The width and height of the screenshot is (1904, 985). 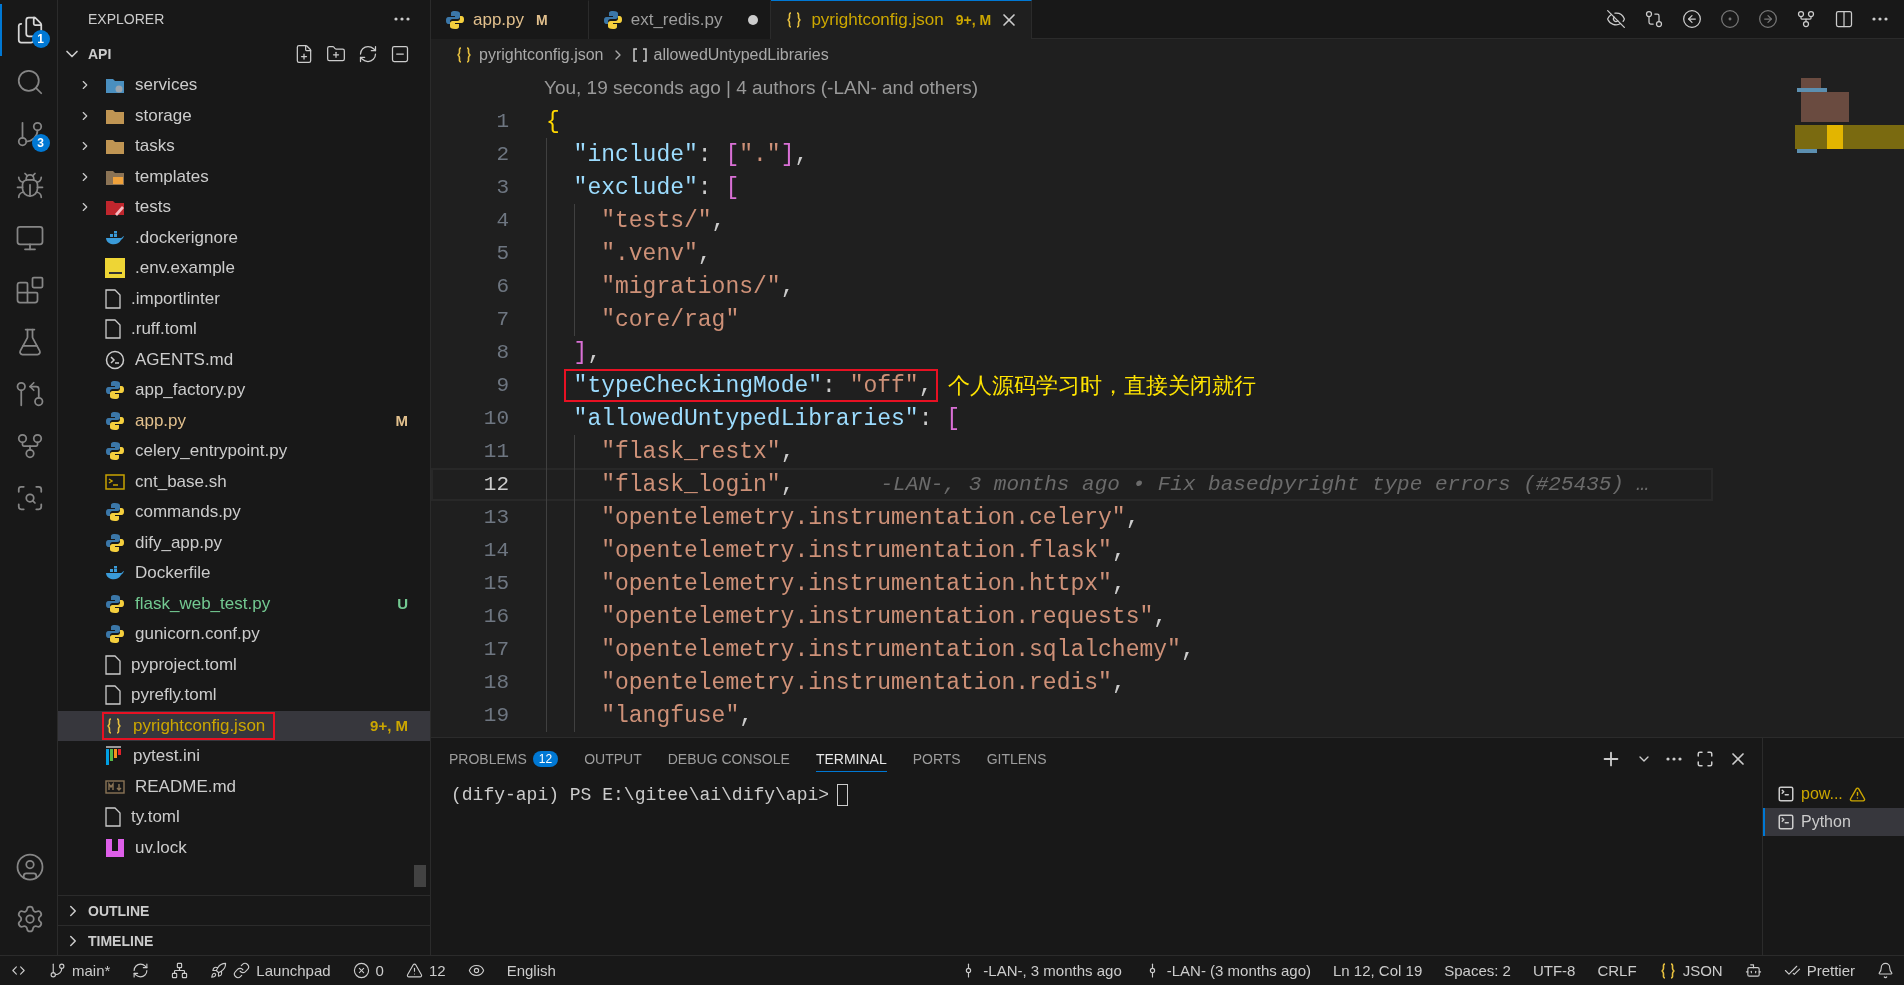 What do you see at coordinates (244, 756) in the screenshot?
I see `file-tree-item: pytest.ini` at bounding box center [244, 756].